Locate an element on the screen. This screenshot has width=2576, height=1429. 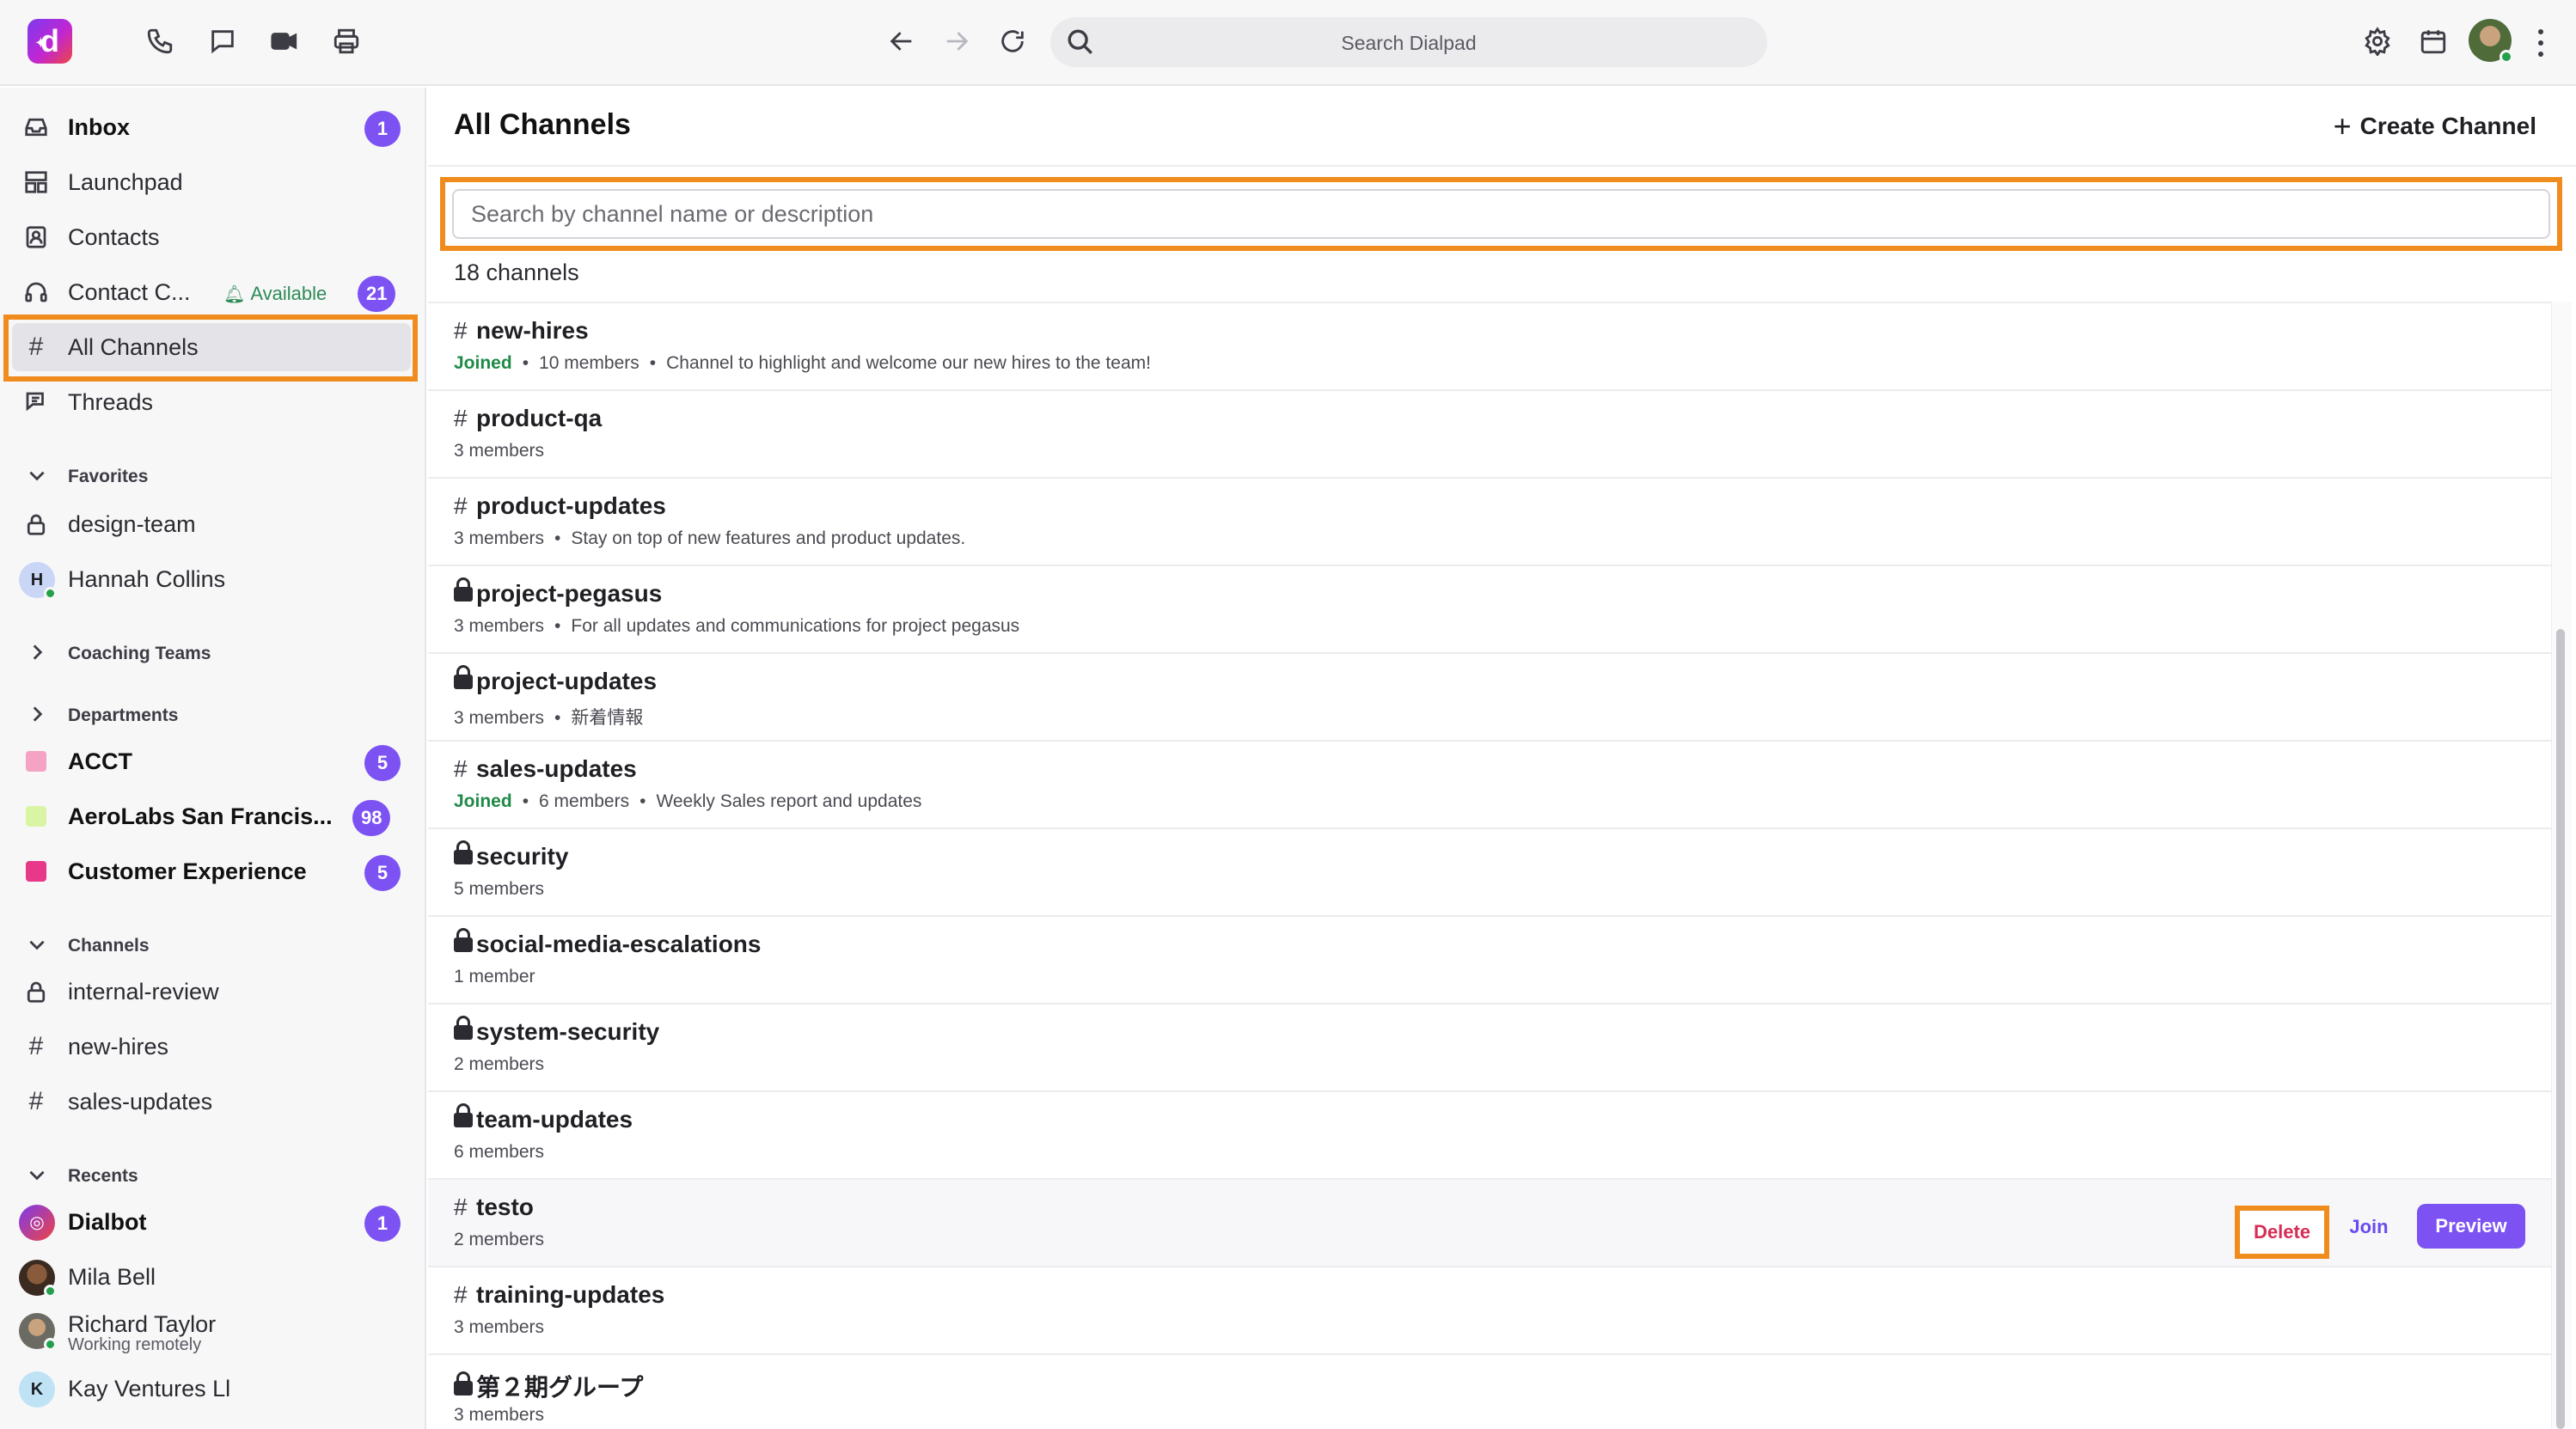
recent-dialbot: ◎ Dialbot 1 is located at coordinates (212, 1221).